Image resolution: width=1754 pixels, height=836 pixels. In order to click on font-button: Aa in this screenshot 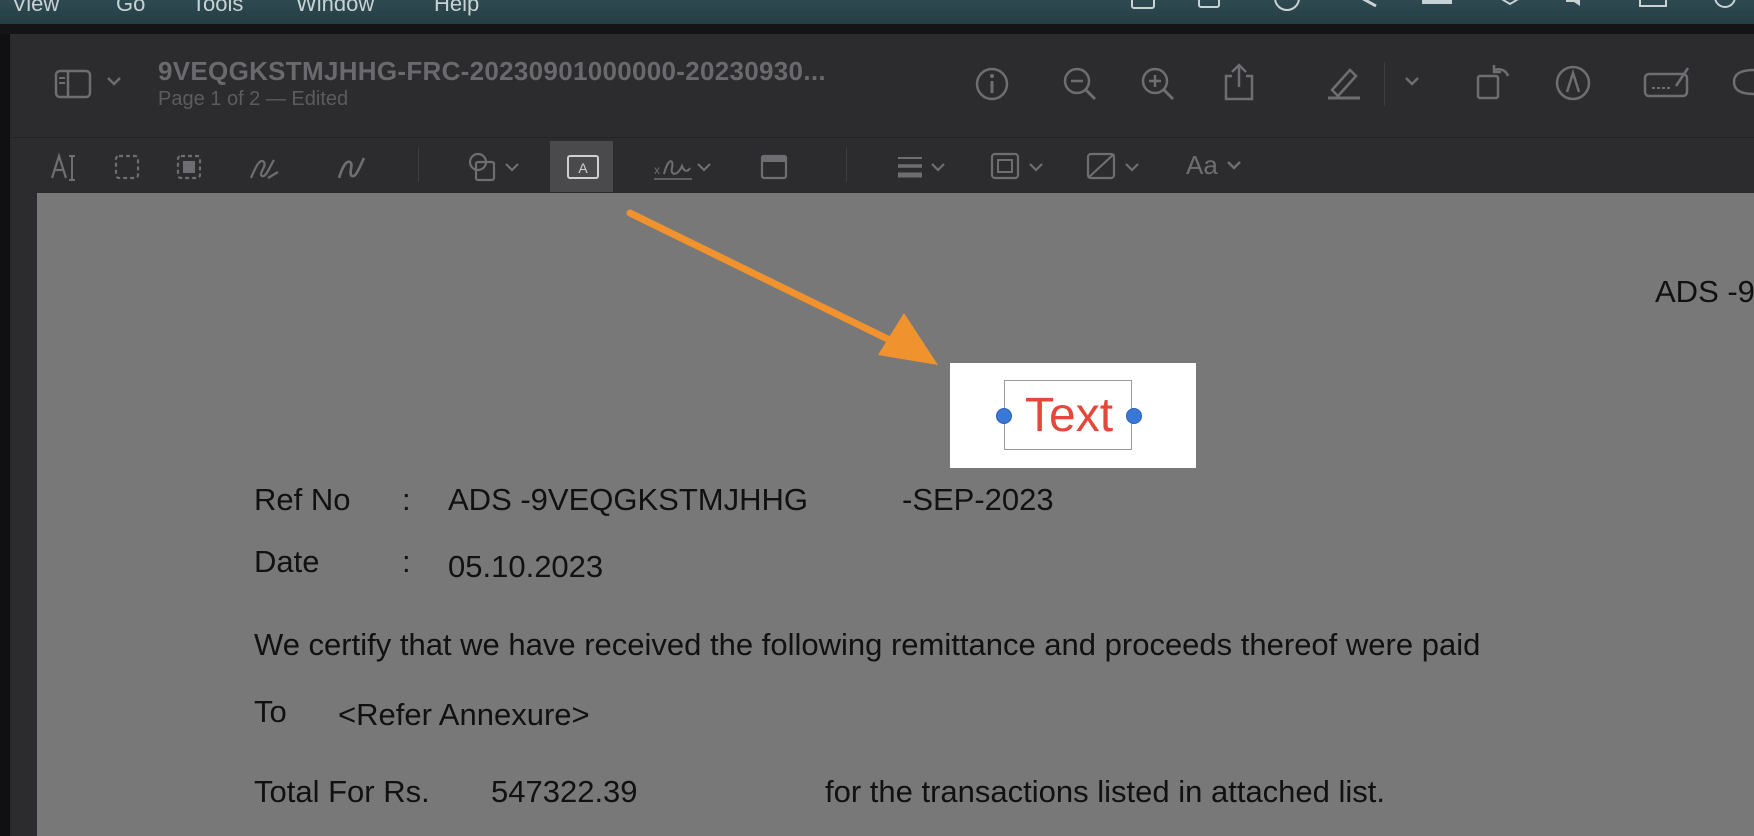, I will do `click(1202, 165)`.